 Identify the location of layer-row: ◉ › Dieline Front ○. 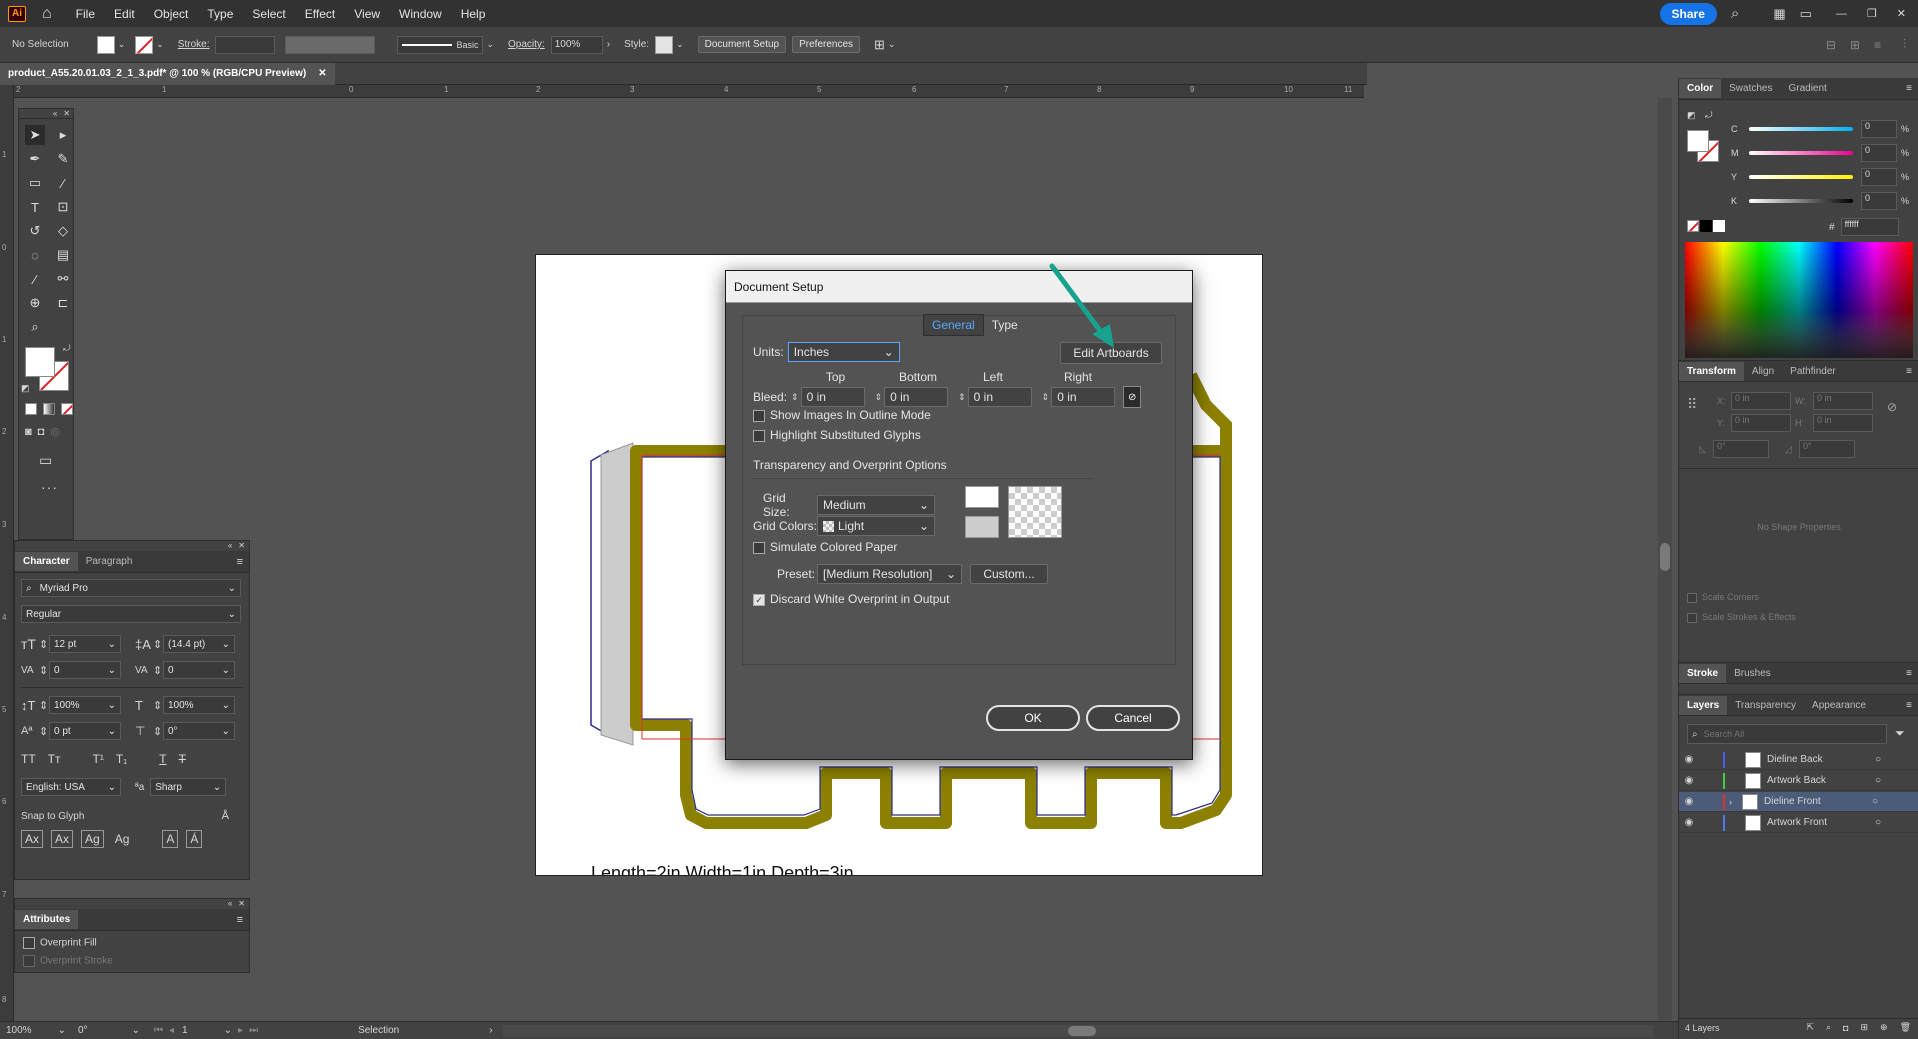
(1798, 802).